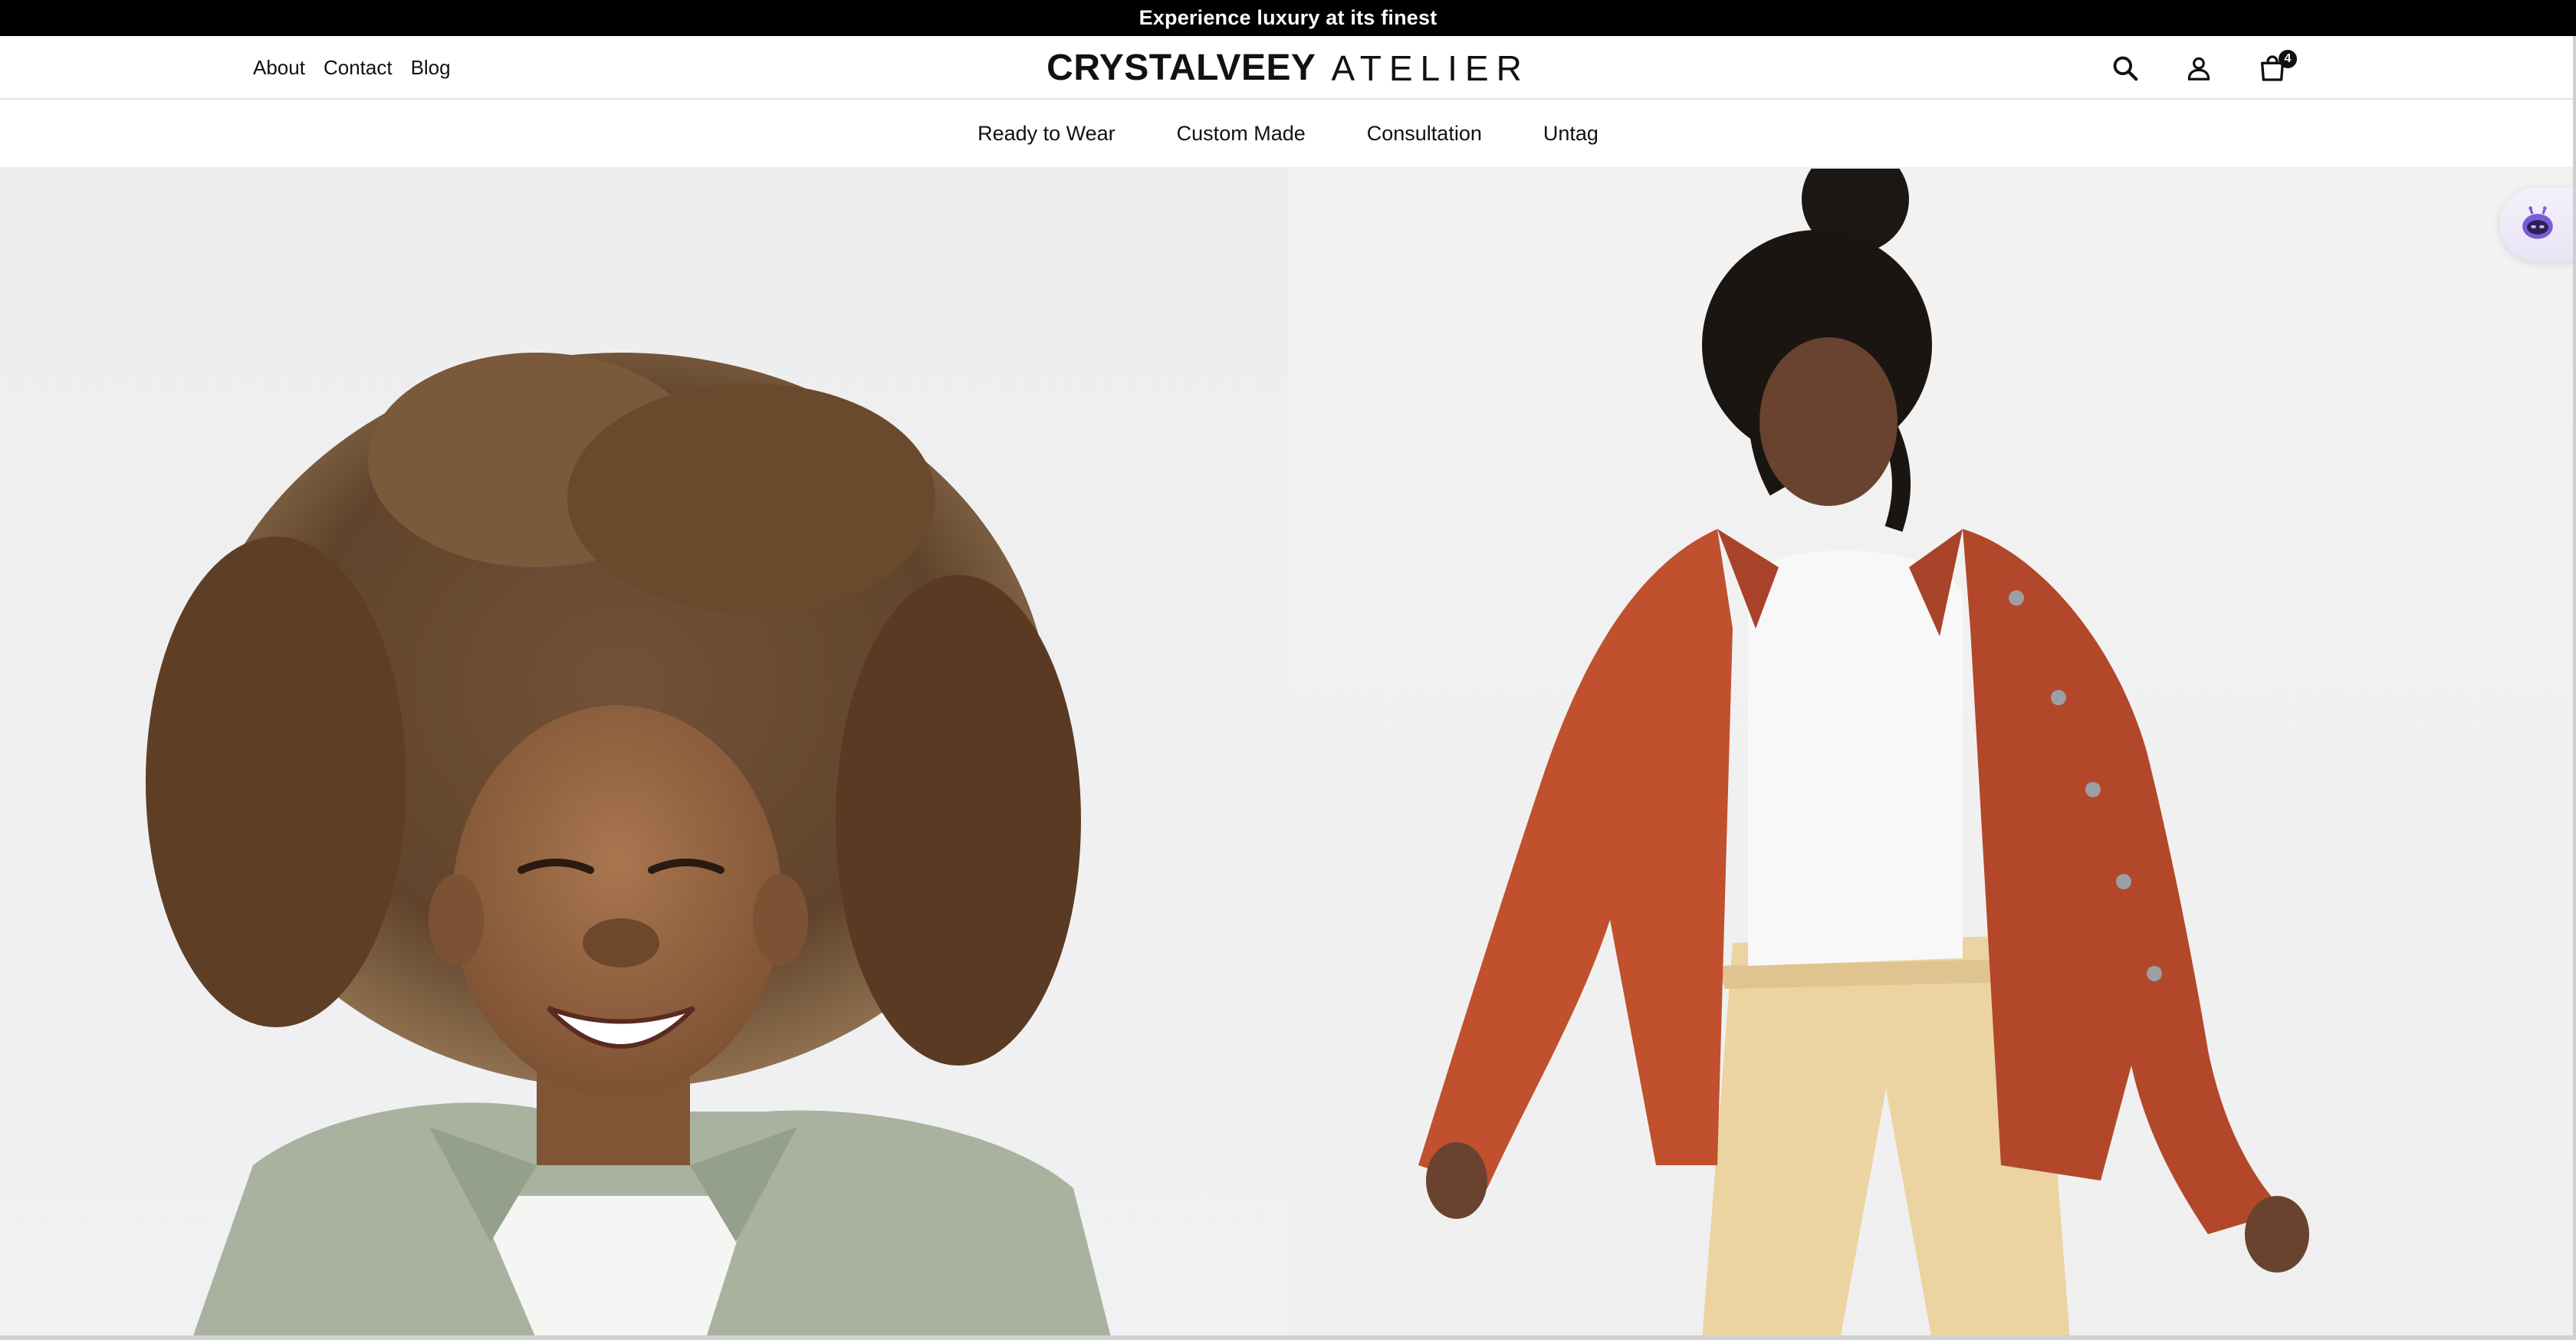  I want to click on nav-link-contact: Contact, so click(359, 68).